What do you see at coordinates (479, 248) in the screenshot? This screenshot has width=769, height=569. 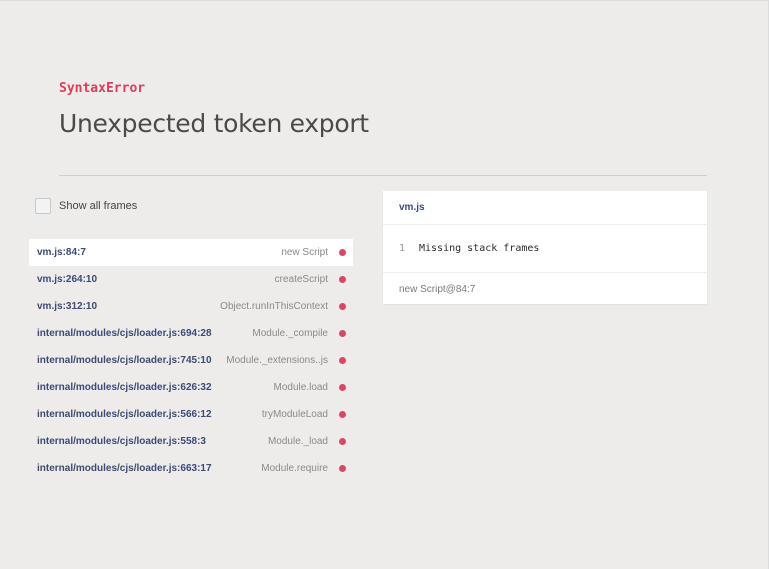 I see `line-code: Missing stack frames` at bounding box center [479, 248].